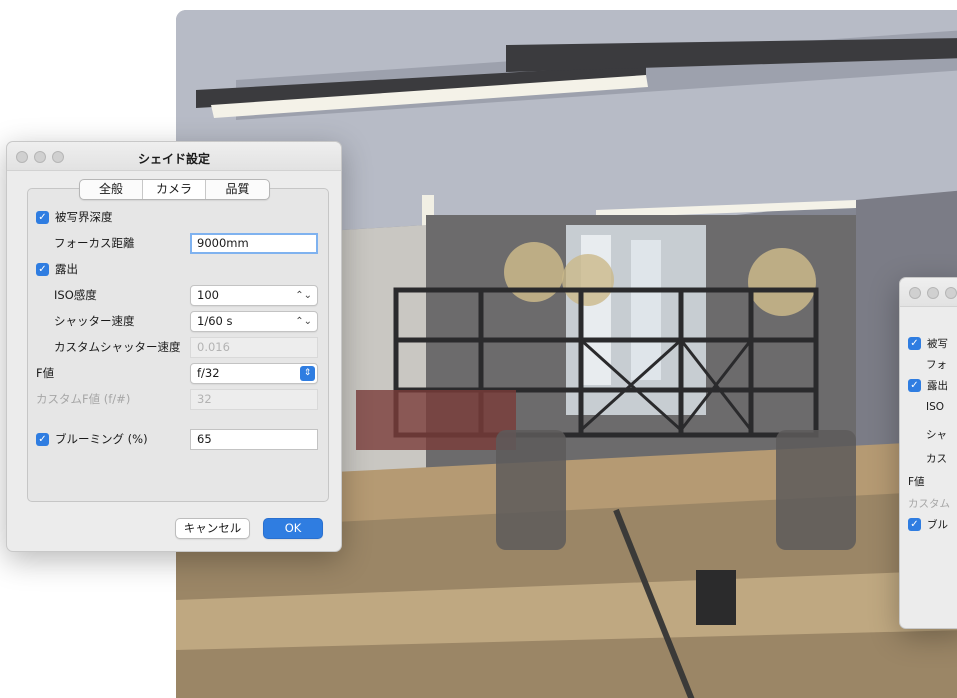 The height and width of the screenshot is (698, 957). What do you see at coordinates (254, 243) in the screenshot?
I see `focus-distance-input: 9000mm` at bounding box center [254, 243].